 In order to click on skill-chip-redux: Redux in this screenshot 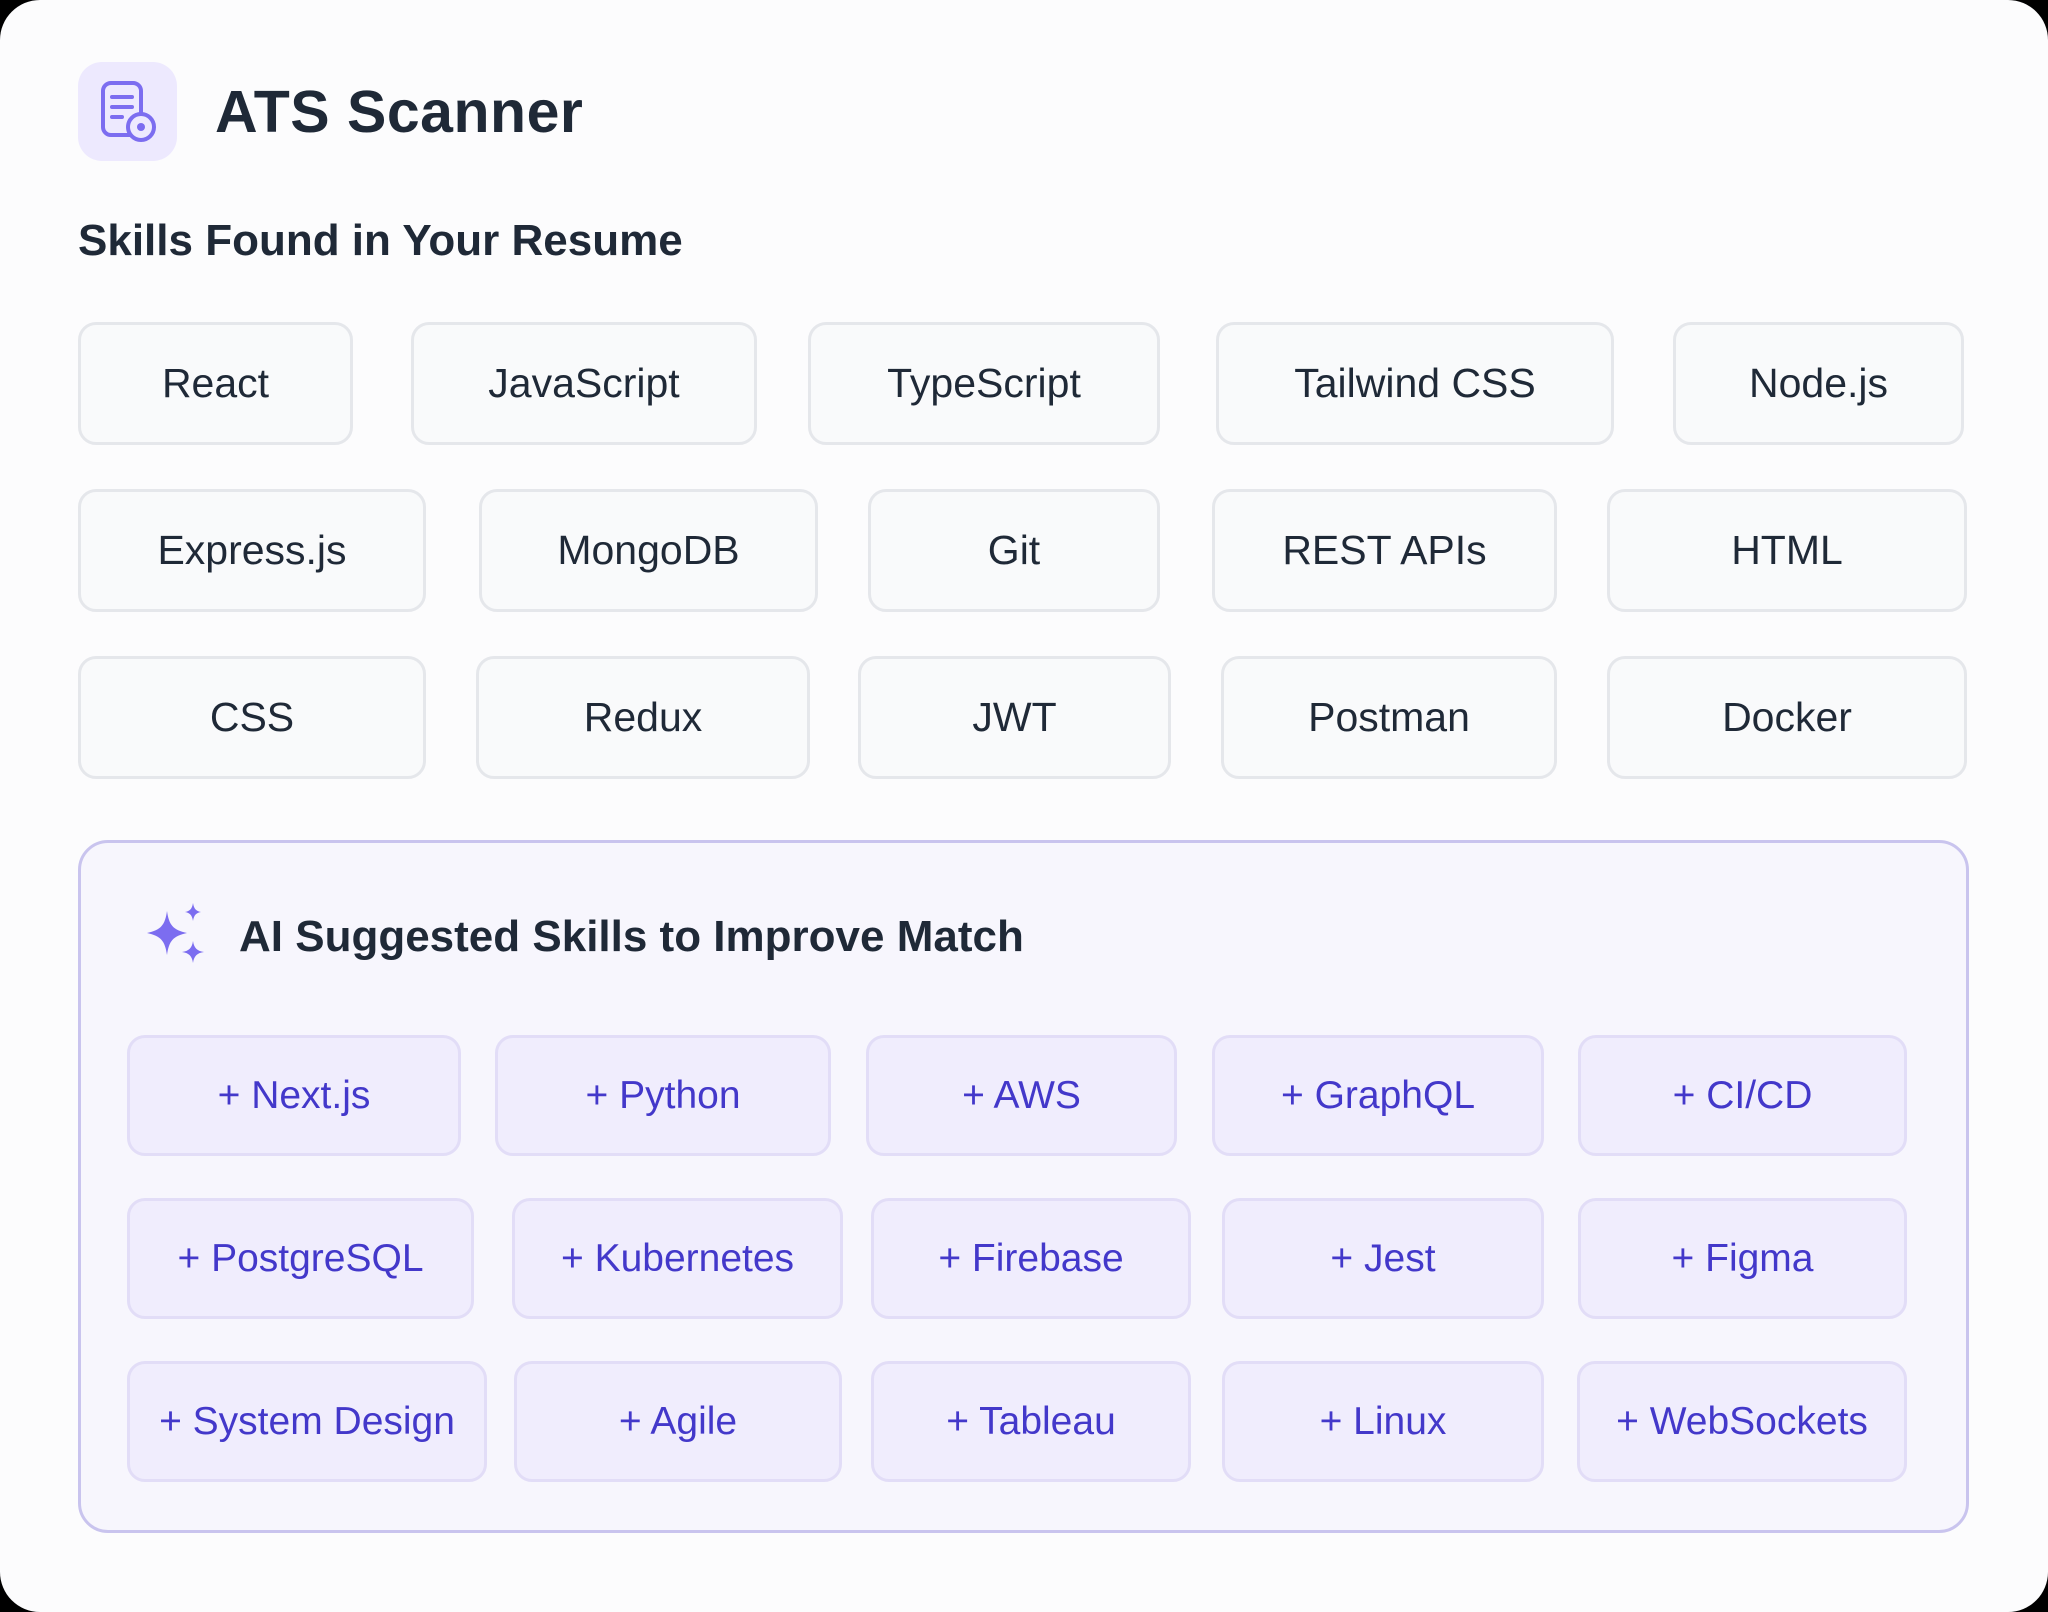, I will do `click(643, 717)`.